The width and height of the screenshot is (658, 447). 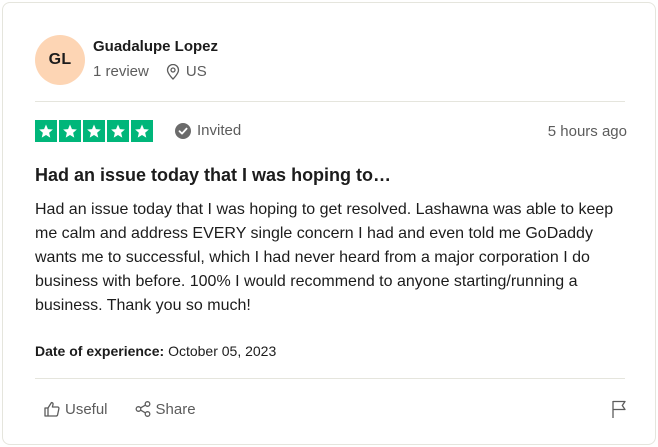 I want to click on flag-icon, so click(x=619, y=411).